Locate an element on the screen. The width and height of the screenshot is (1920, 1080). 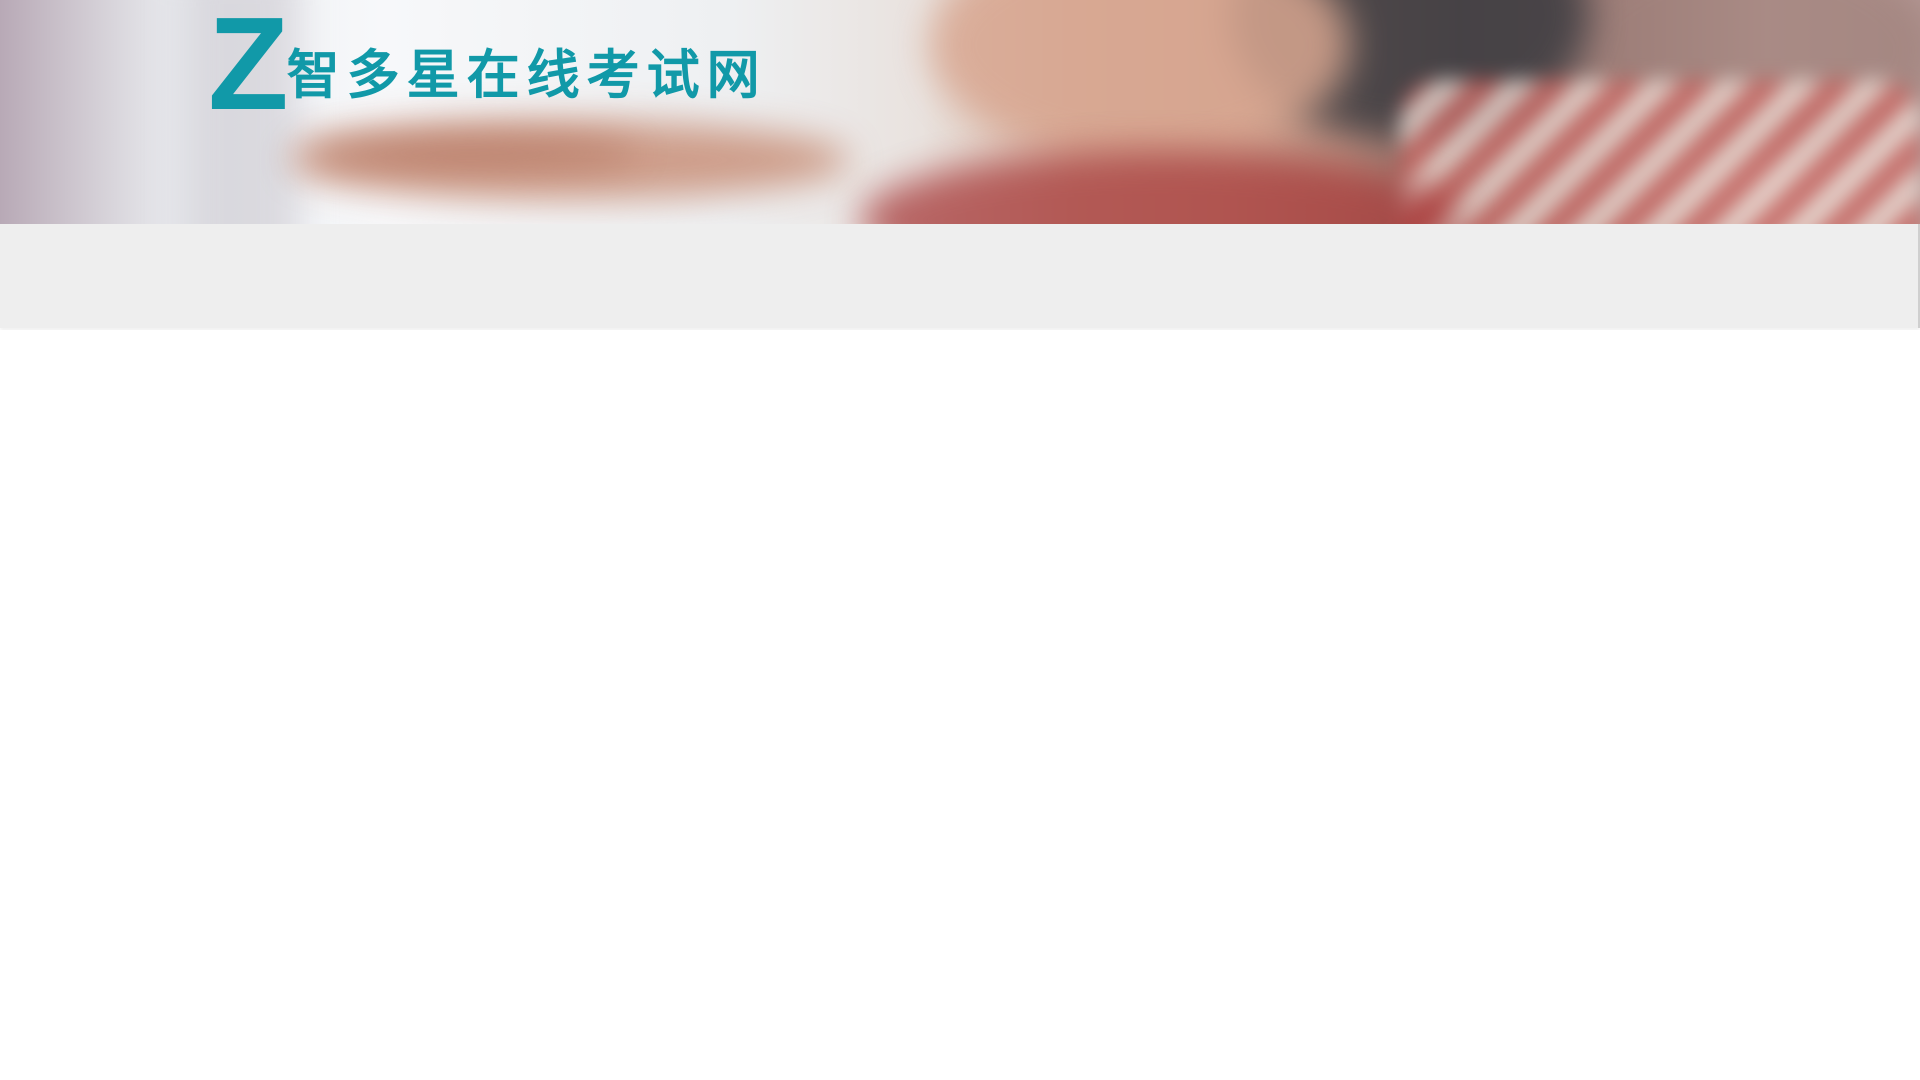
site-logo: Z 智多星在线考试网 is located at coordinates (487, 68).